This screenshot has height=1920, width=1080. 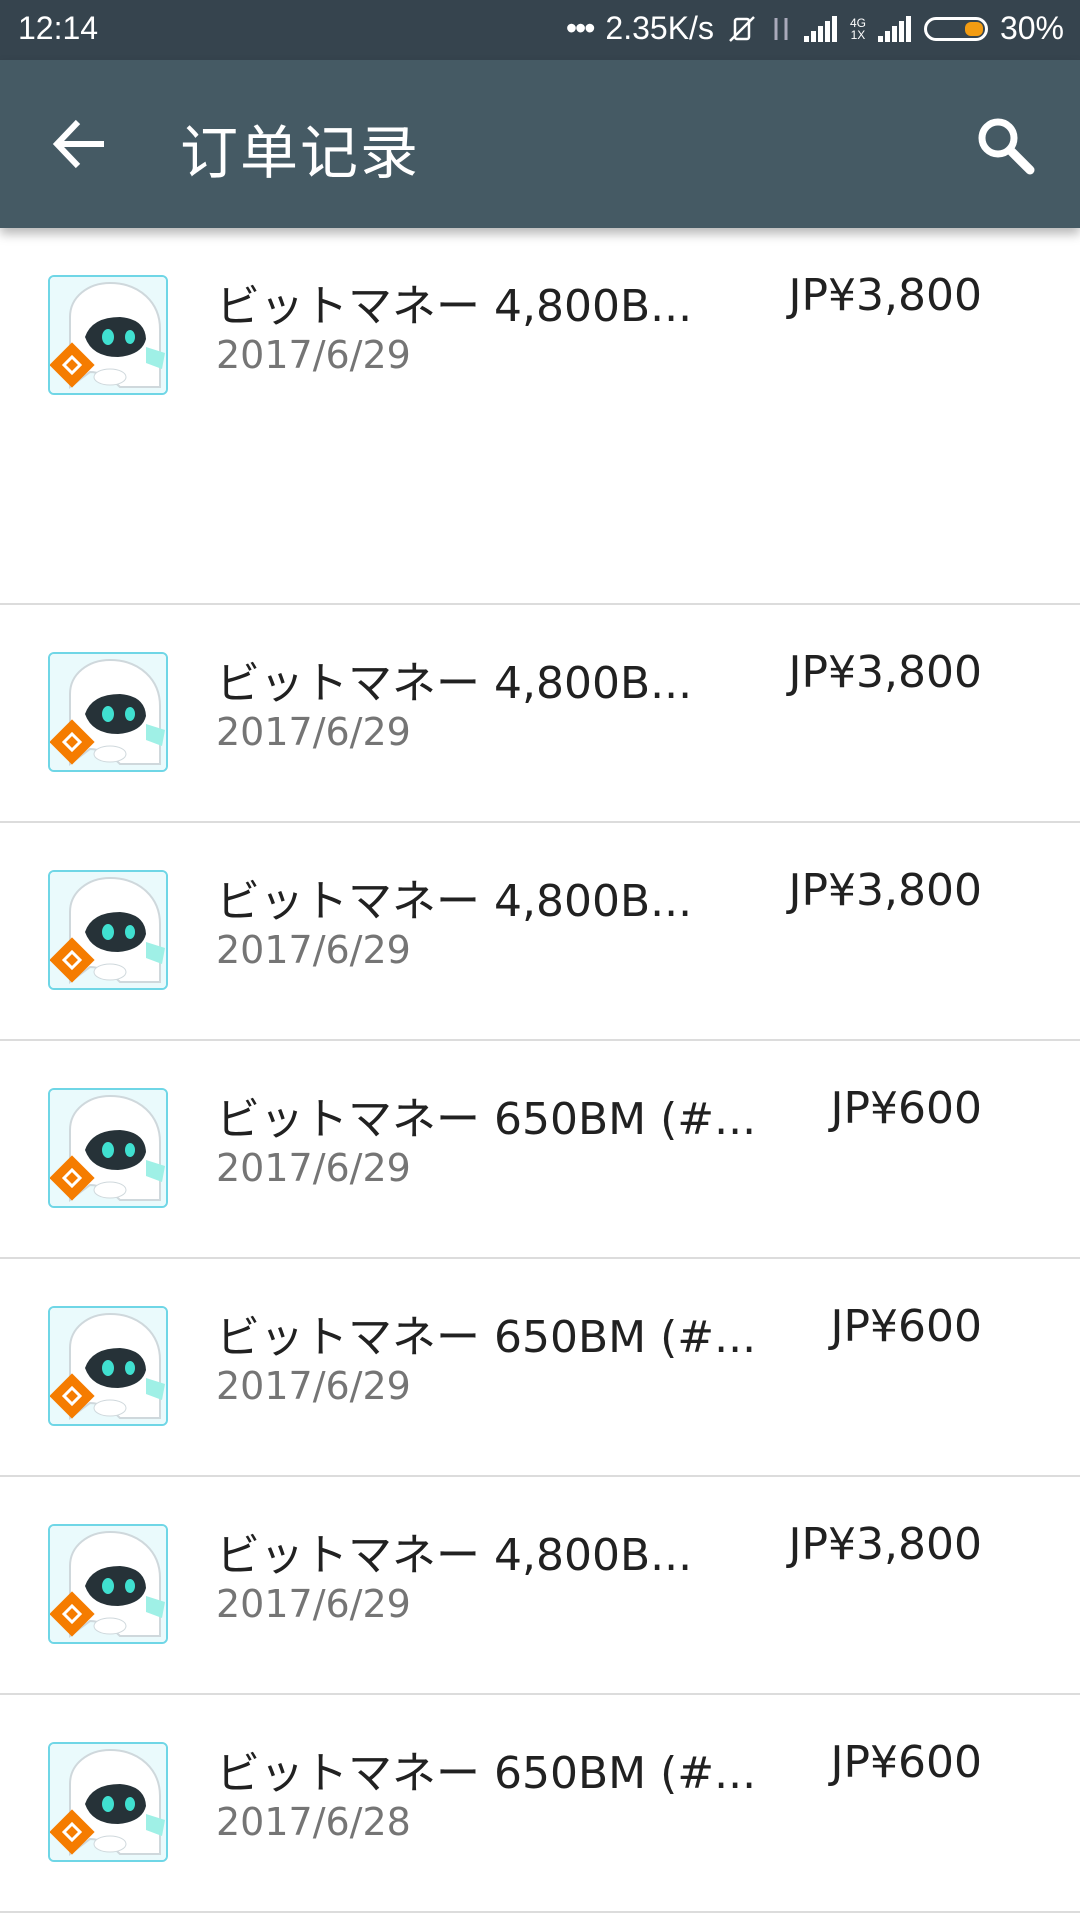 I want to click on battery-level: 30%, so click(x=1031, y=28).